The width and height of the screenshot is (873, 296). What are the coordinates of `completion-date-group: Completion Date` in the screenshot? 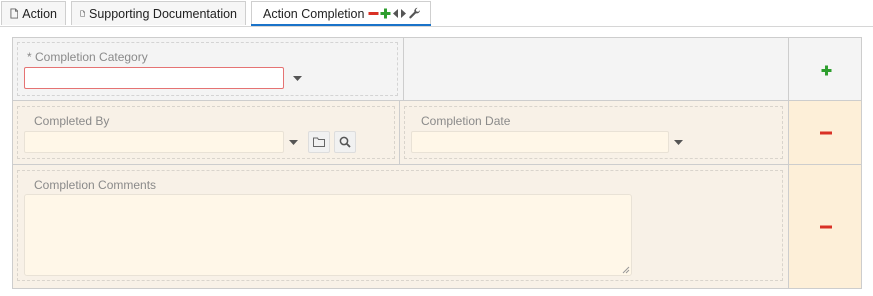 It's located at (593, 132).